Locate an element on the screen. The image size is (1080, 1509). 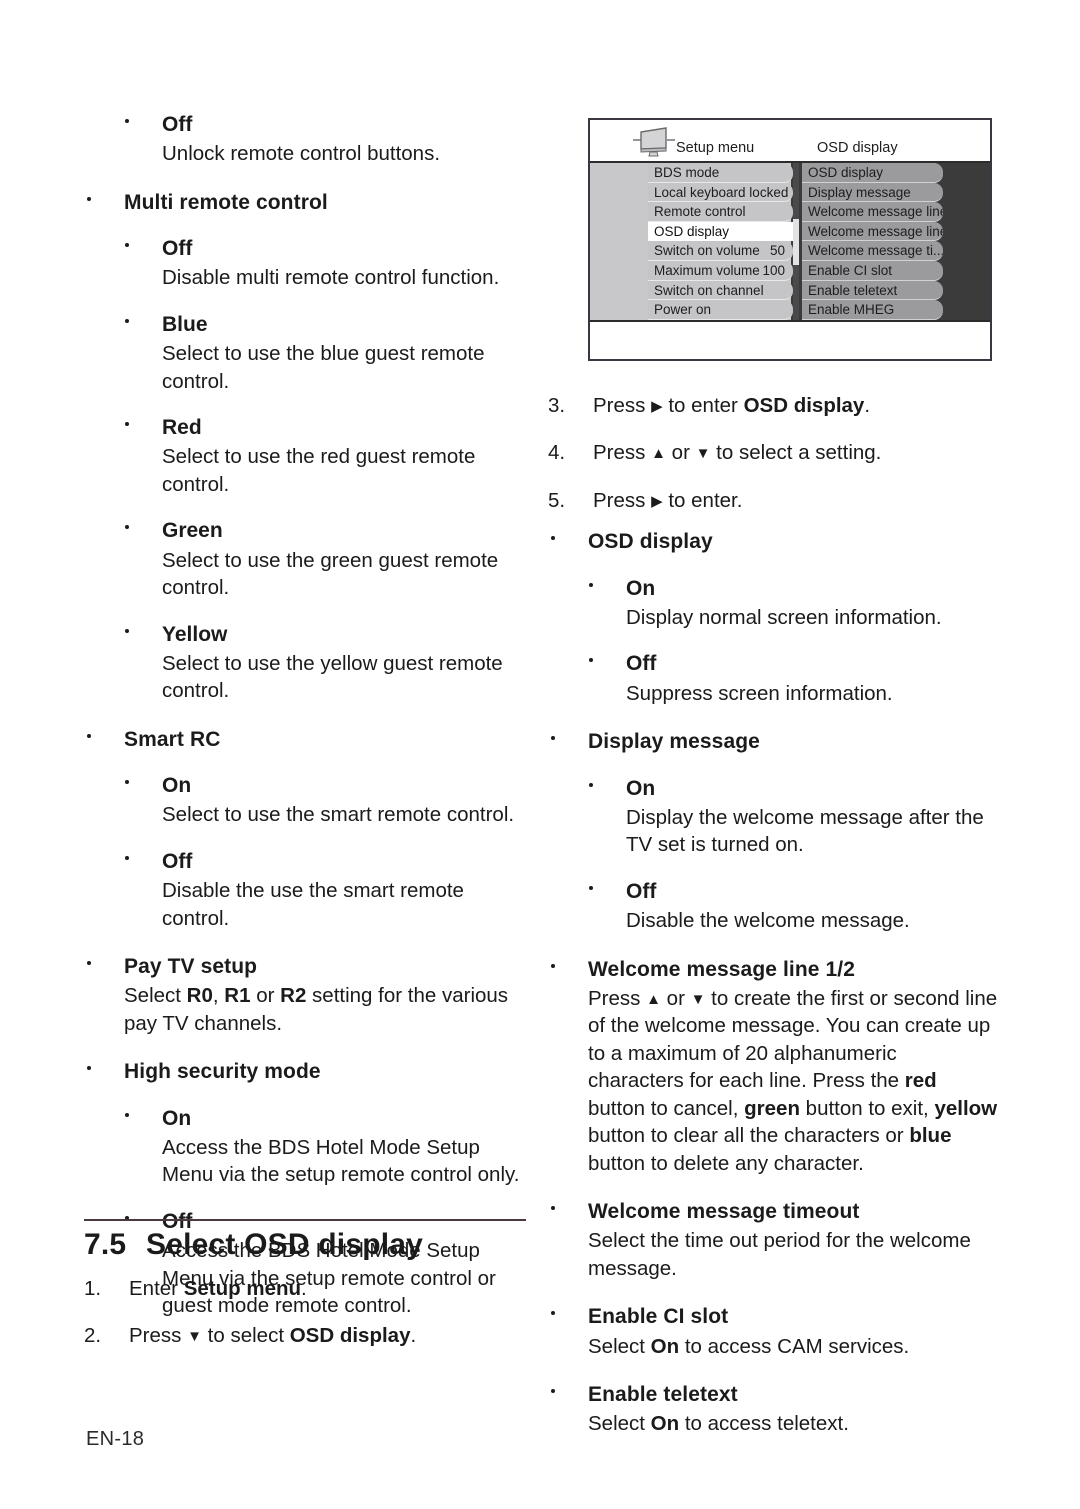
bullet-item-off: Off Unlock remote control buttons. is located at coordinates (325, 139).